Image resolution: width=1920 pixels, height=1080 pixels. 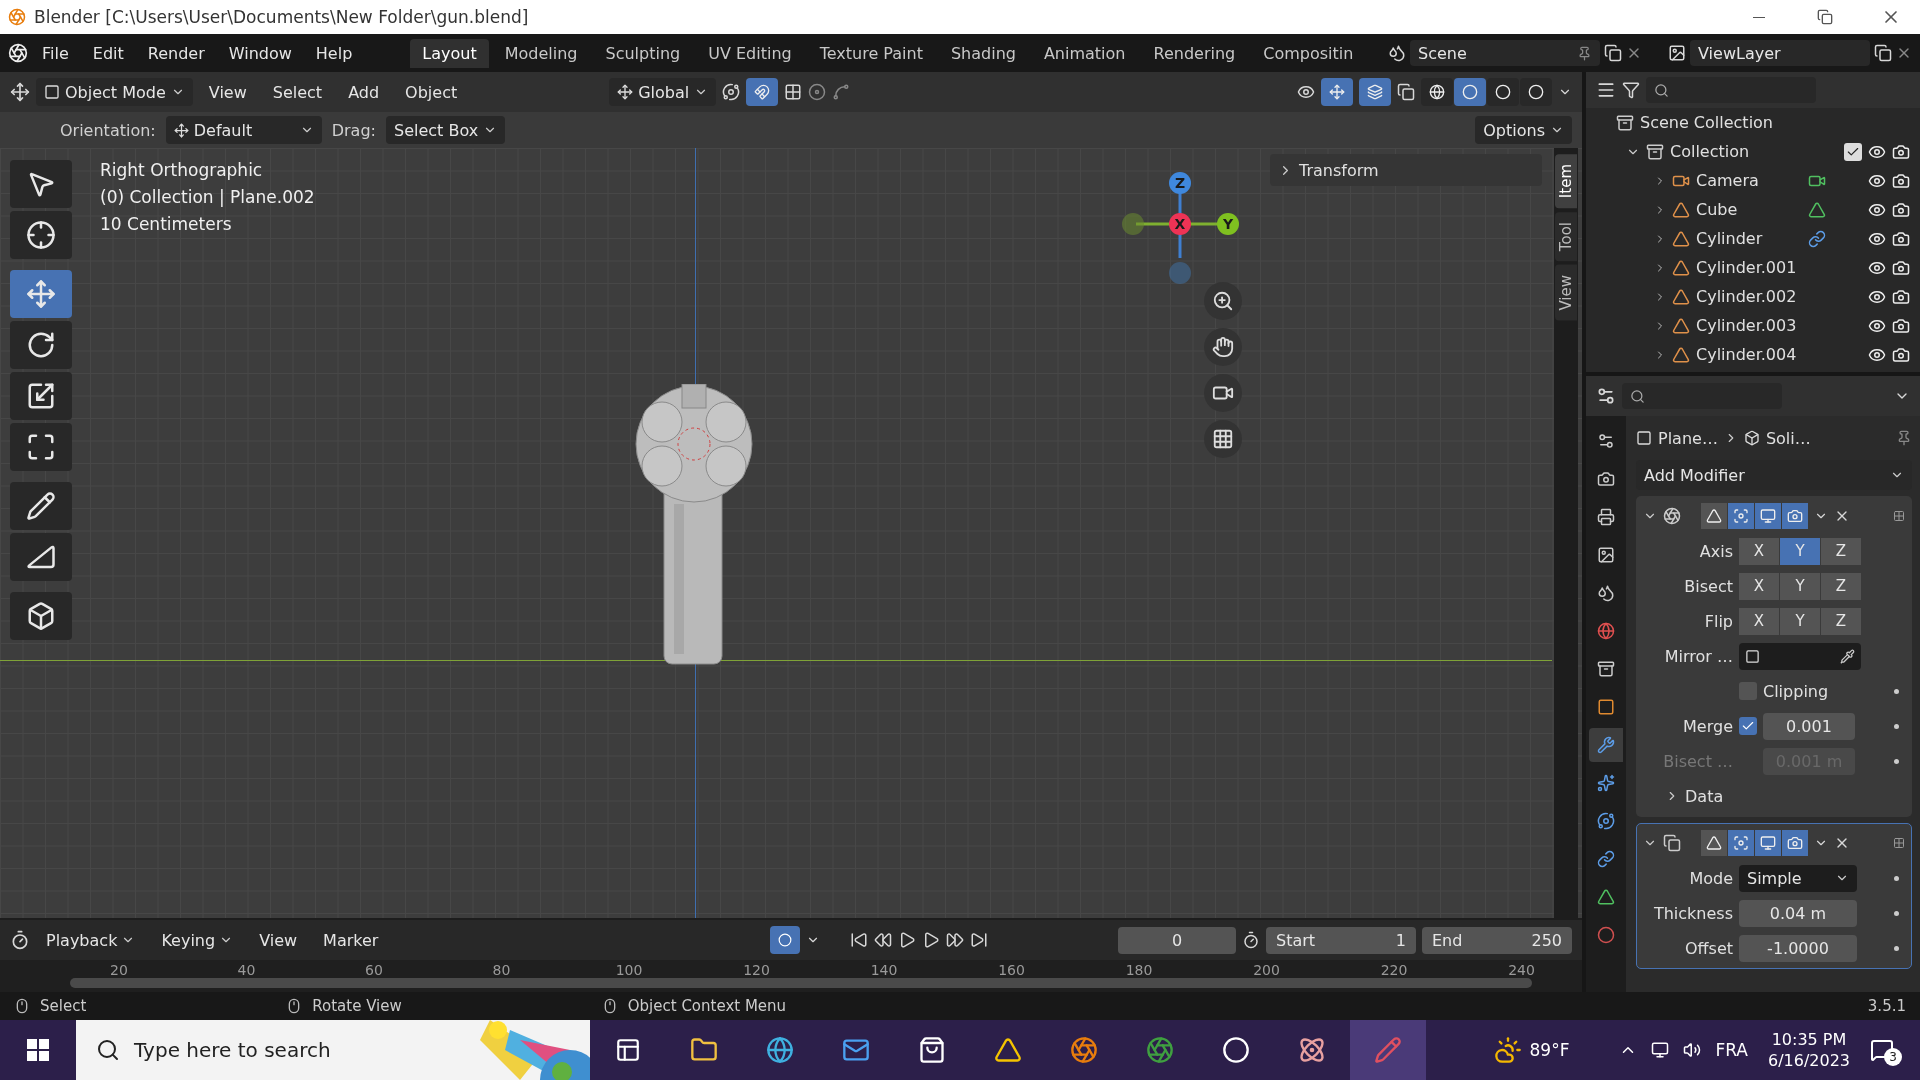 I want to click on outliner-item: Cylinder.004, so click(x=1761, y=354).